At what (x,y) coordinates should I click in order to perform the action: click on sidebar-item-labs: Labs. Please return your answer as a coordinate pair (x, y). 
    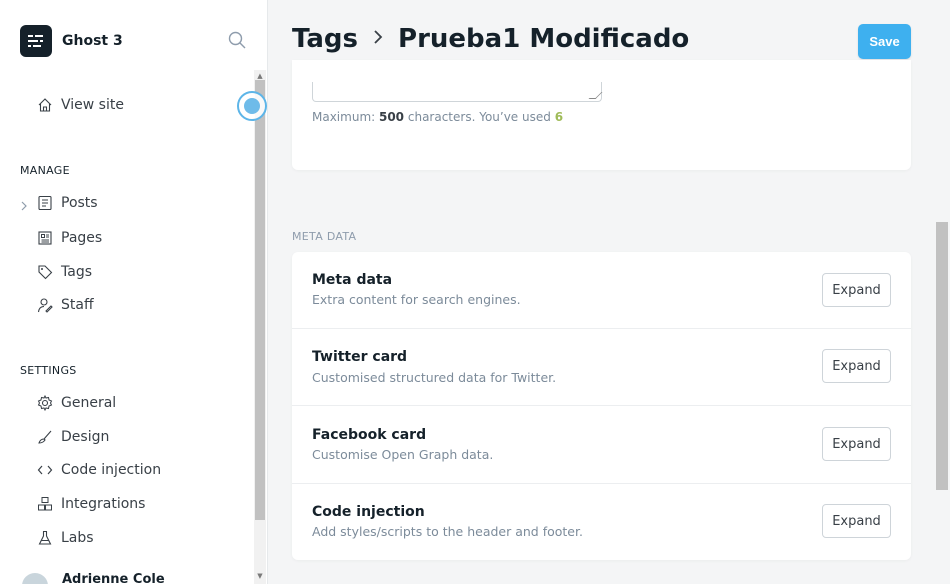
    Looking at the image, I should click on (65, 538).